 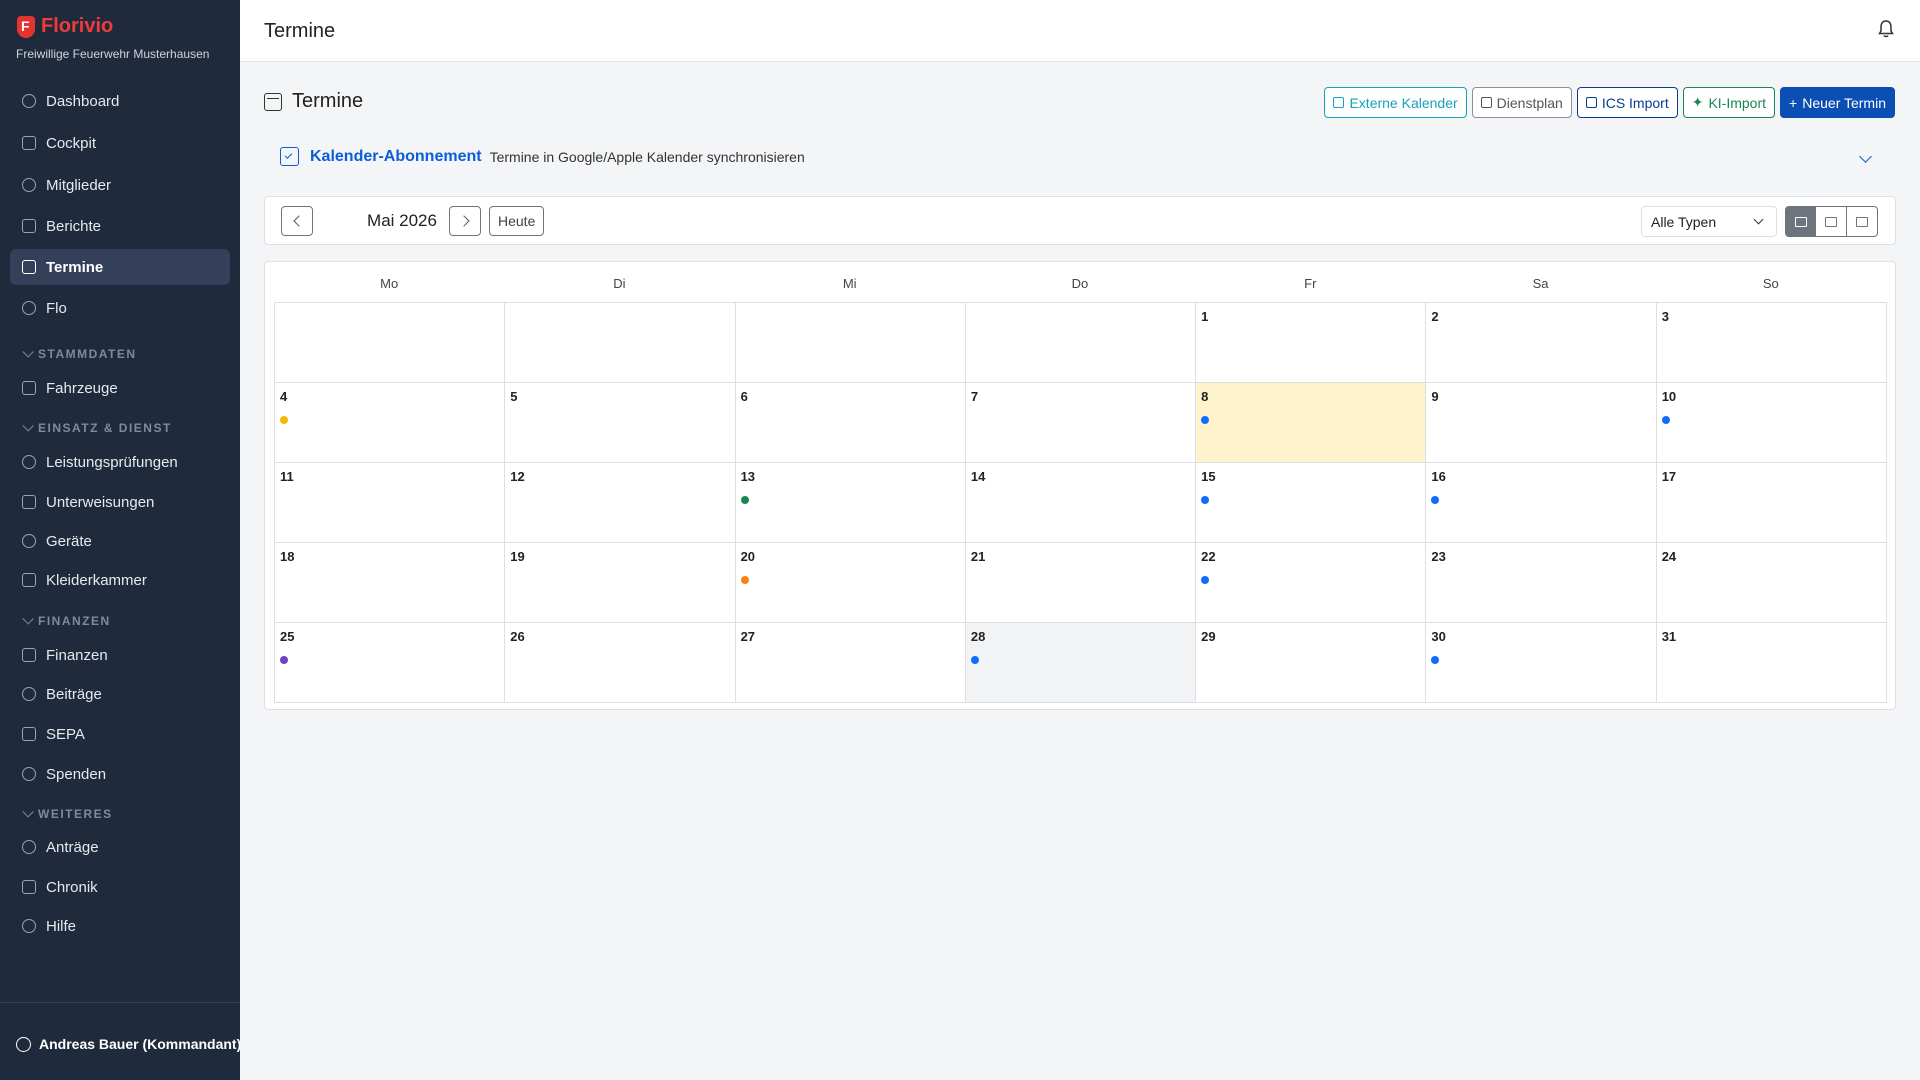 What do you see at coordinates (1862, 221) in the screenshot?
I see `agenda-view-button` at bounding box center [1862, 221].